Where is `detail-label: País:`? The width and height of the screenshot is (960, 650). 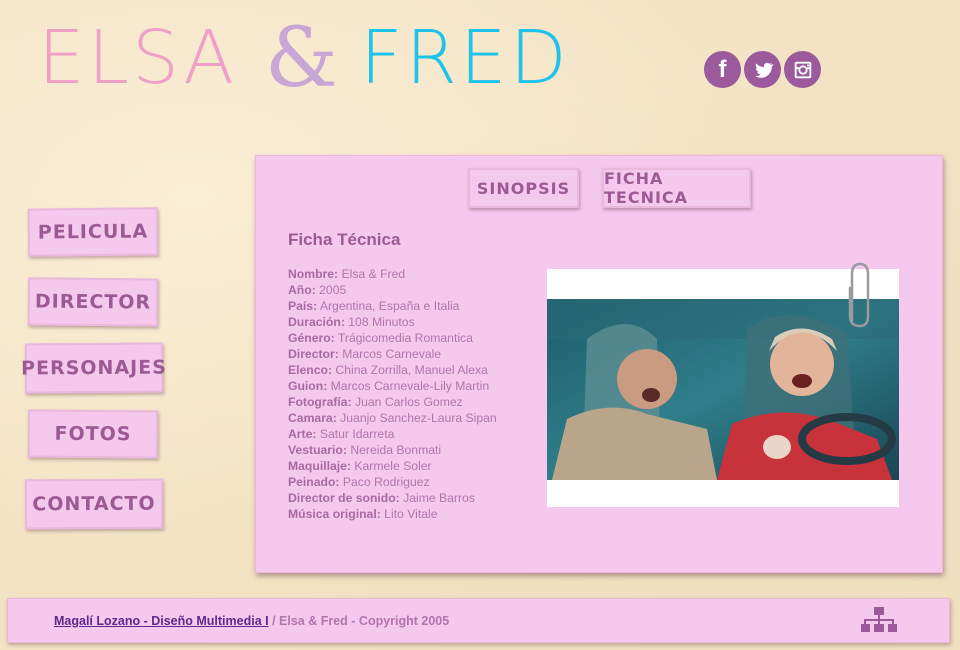 detail-label: País: is located at coordinates (303, 306).